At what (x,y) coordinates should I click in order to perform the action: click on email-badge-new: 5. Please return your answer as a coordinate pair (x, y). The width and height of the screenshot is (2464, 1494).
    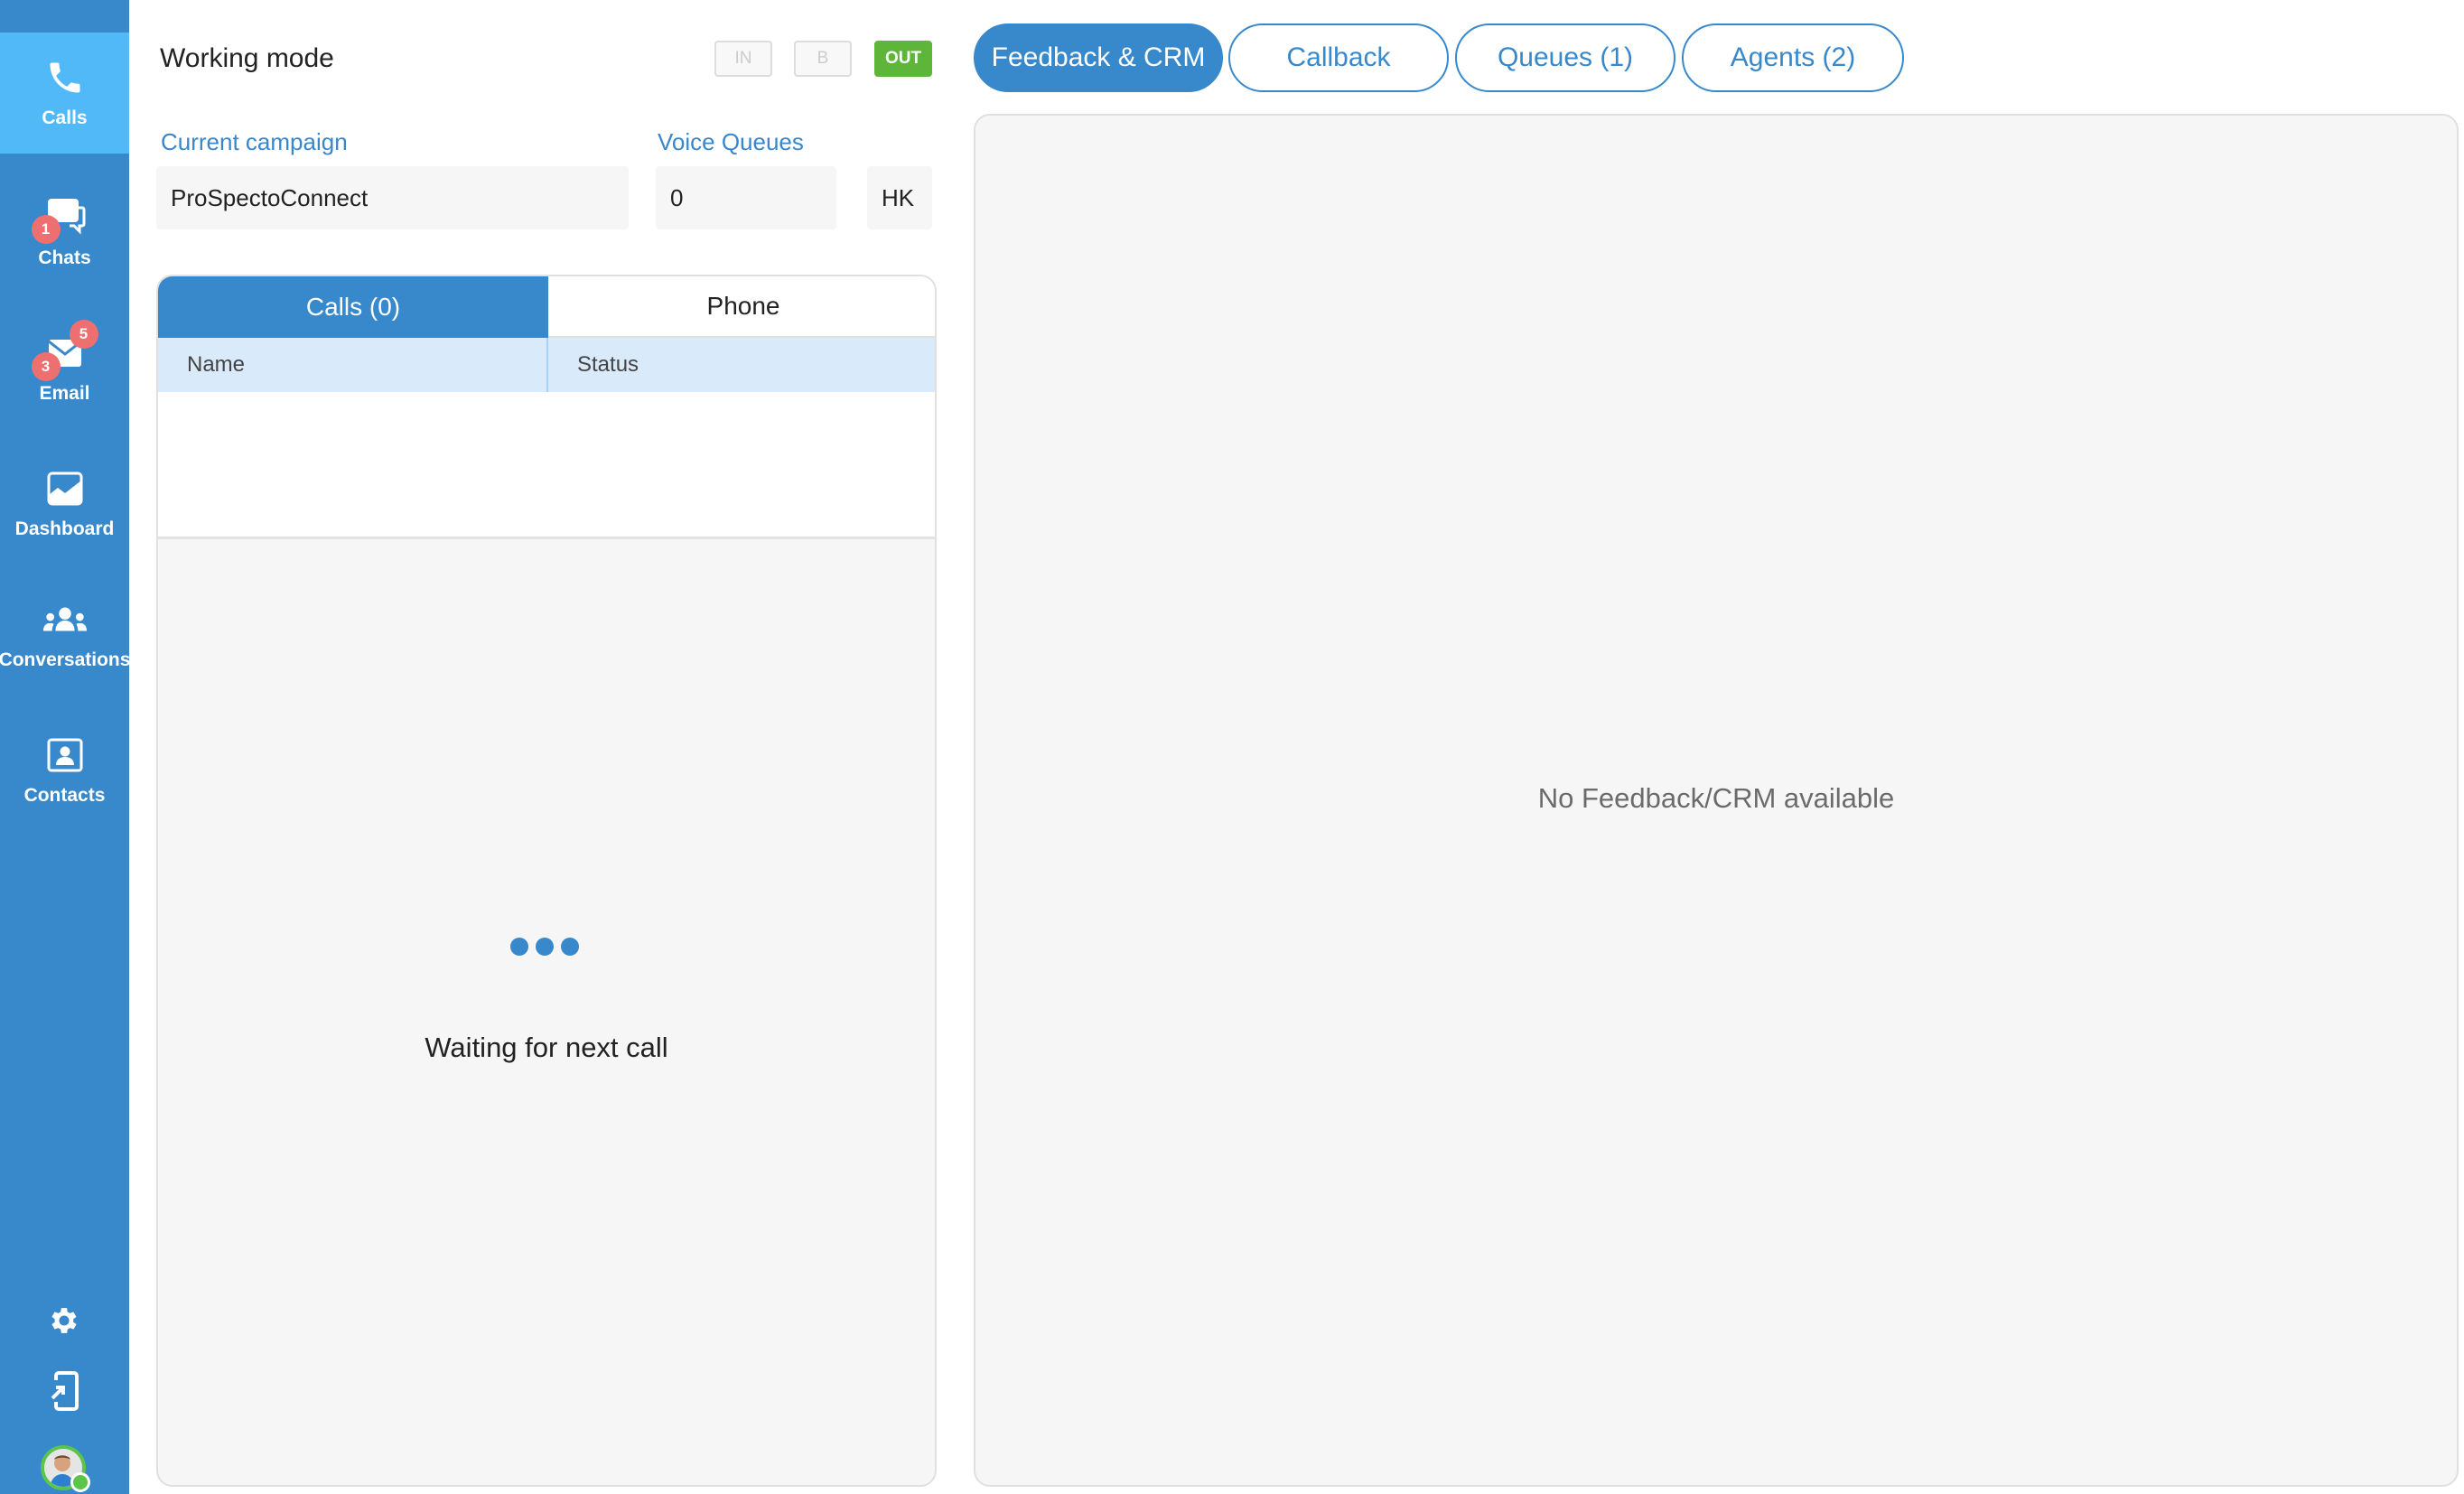
    Looking at the image, I should click on (84, 334).